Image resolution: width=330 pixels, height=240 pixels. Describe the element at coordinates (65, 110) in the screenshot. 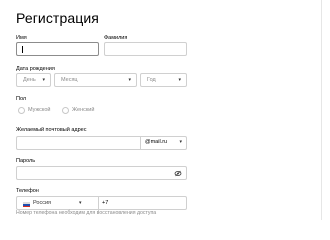

I see `gender-female-radio` at that location.